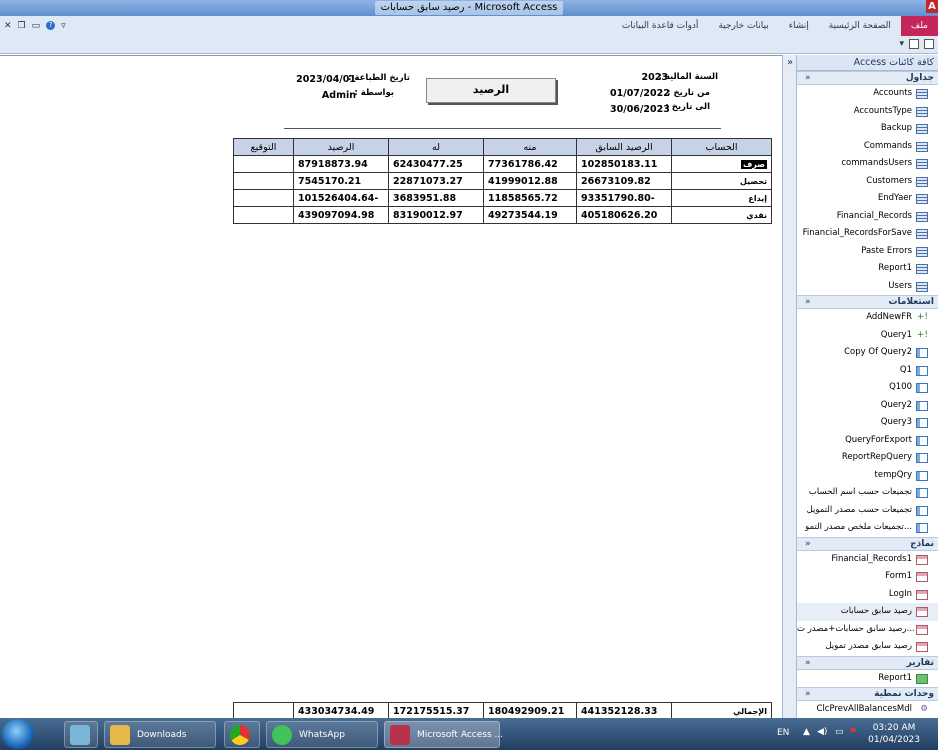  I want to click on nav-item-label: Q1, so click(905, 369).